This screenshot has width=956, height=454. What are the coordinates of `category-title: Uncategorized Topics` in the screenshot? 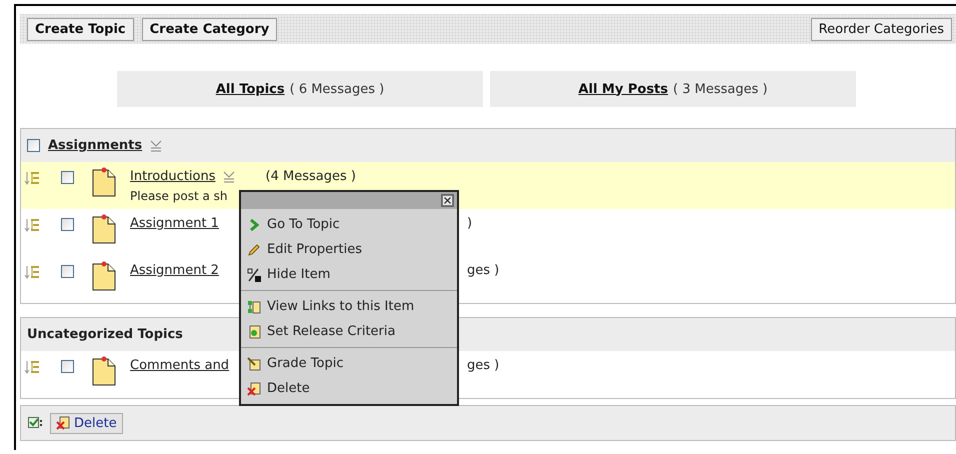 It's located at (105, 334).